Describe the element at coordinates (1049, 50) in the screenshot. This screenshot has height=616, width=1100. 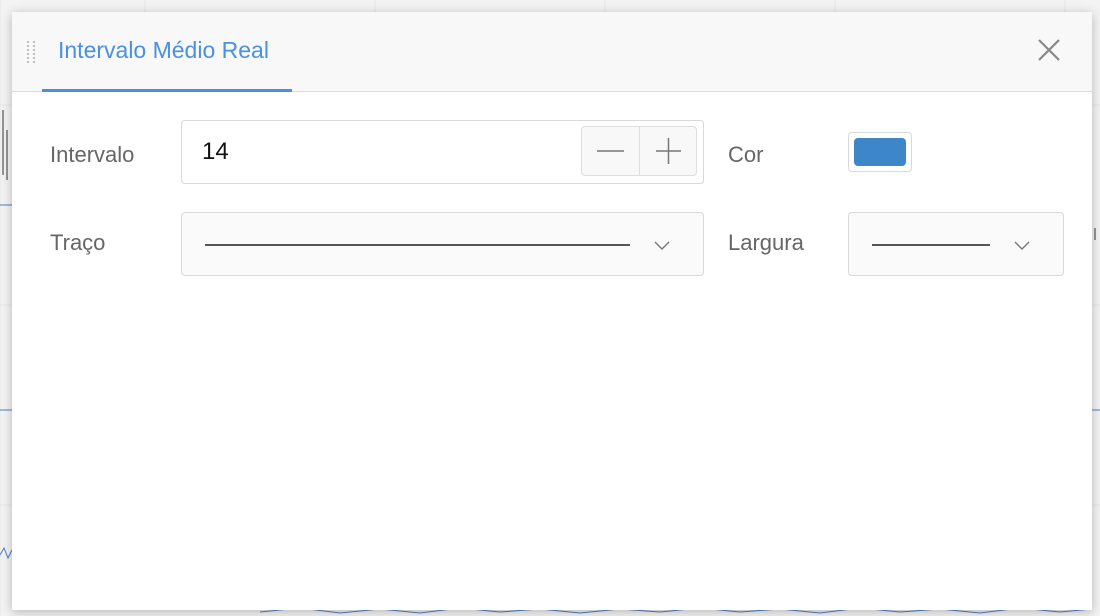
I see `close-icon` at that location.